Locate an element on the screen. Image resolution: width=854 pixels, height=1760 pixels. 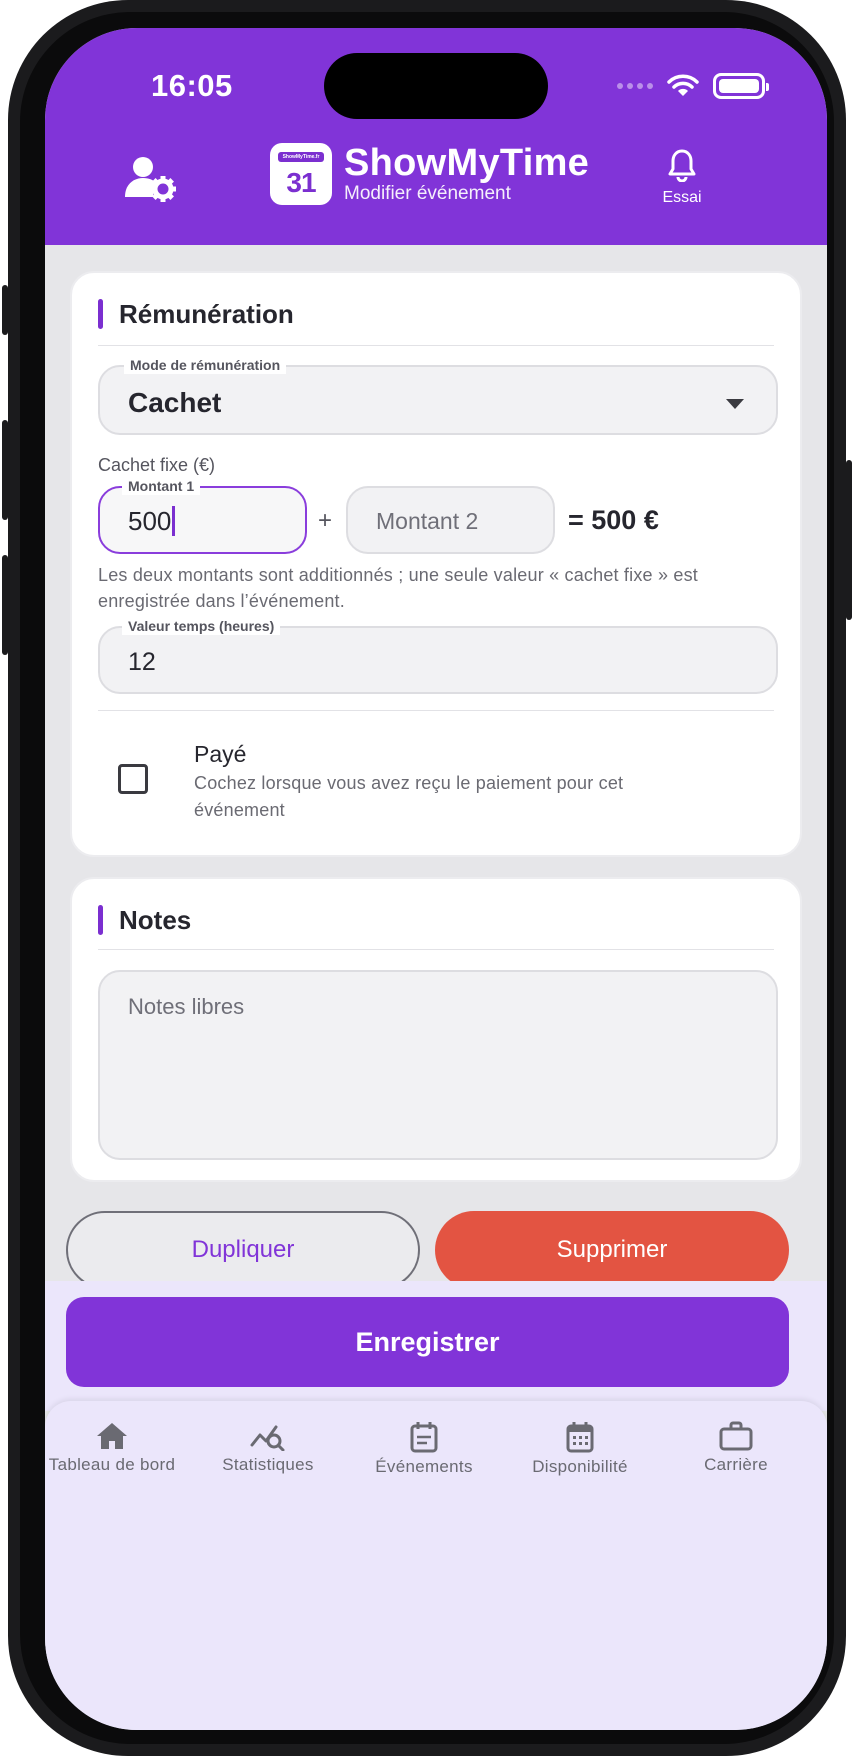
nav-item-dashboard: Tableau de bord is located at coordinates (117, 1448).